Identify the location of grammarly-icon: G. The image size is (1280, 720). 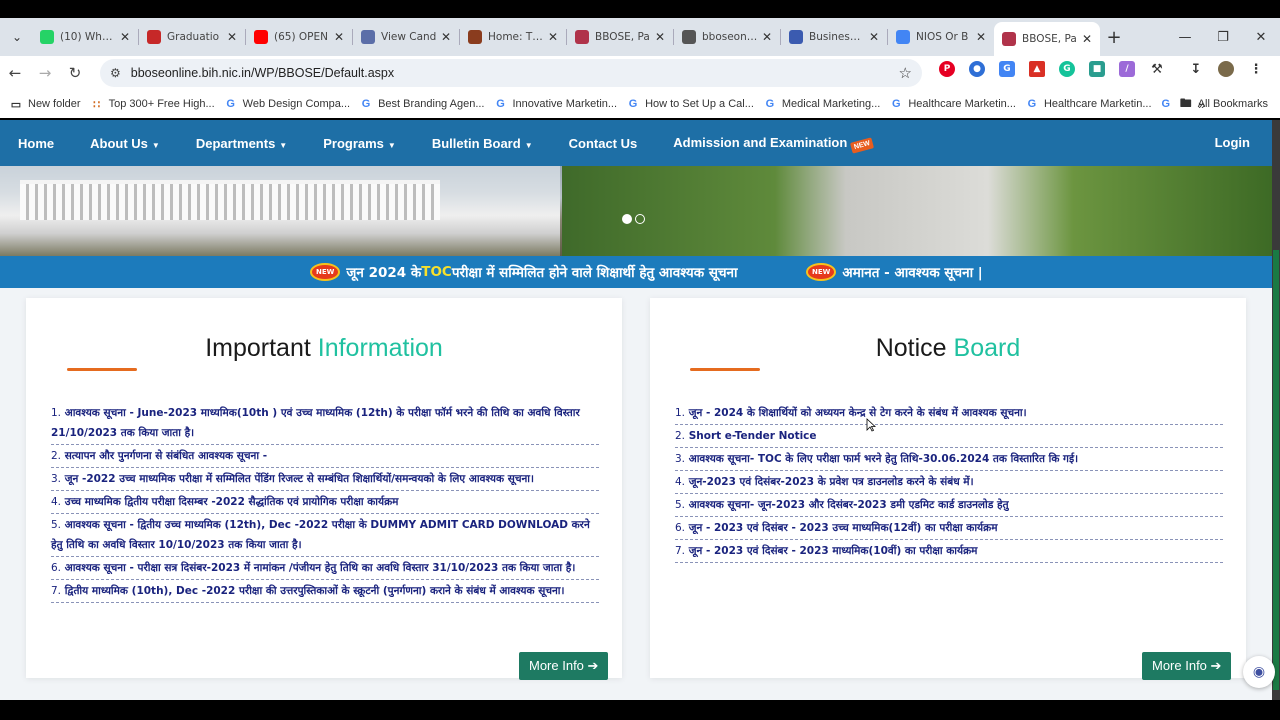
(1067, 69).